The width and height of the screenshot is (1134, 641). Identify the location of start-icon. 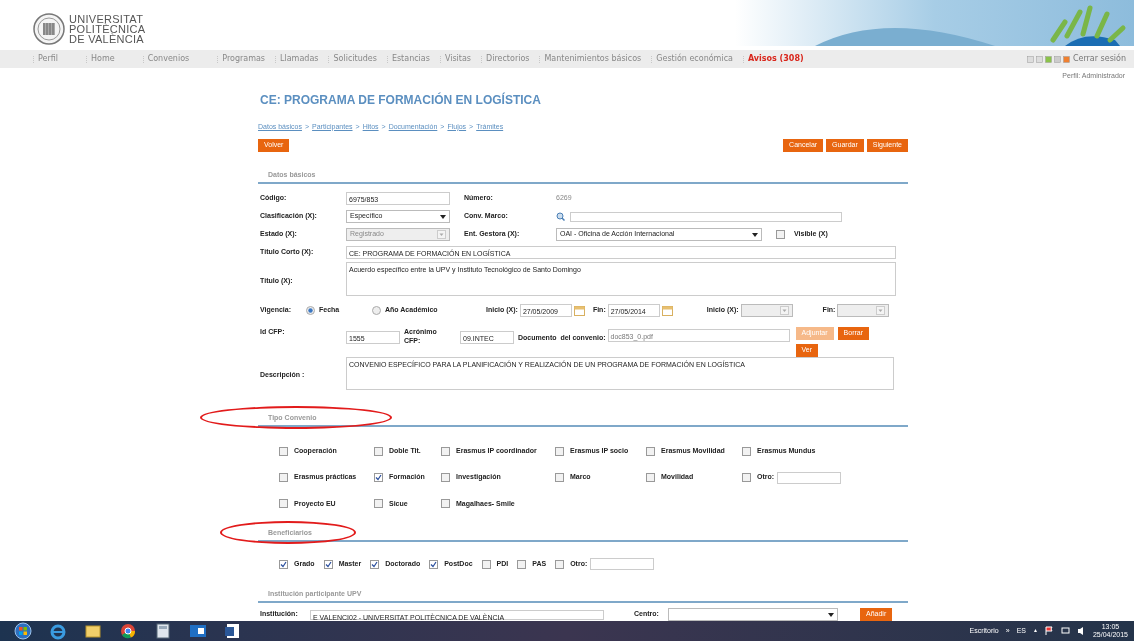
(23, 631).